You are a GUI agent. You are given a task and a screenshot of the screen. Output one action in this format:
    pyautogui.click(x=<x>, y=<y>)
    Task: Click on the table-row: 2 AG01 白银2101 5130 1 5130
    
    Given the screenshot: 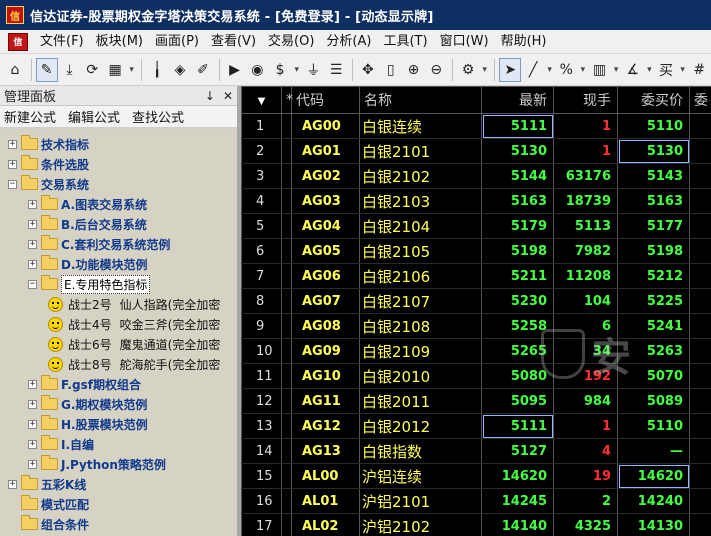 What is the action you would take?
    pyautogui.click(x=476, y=151)
    